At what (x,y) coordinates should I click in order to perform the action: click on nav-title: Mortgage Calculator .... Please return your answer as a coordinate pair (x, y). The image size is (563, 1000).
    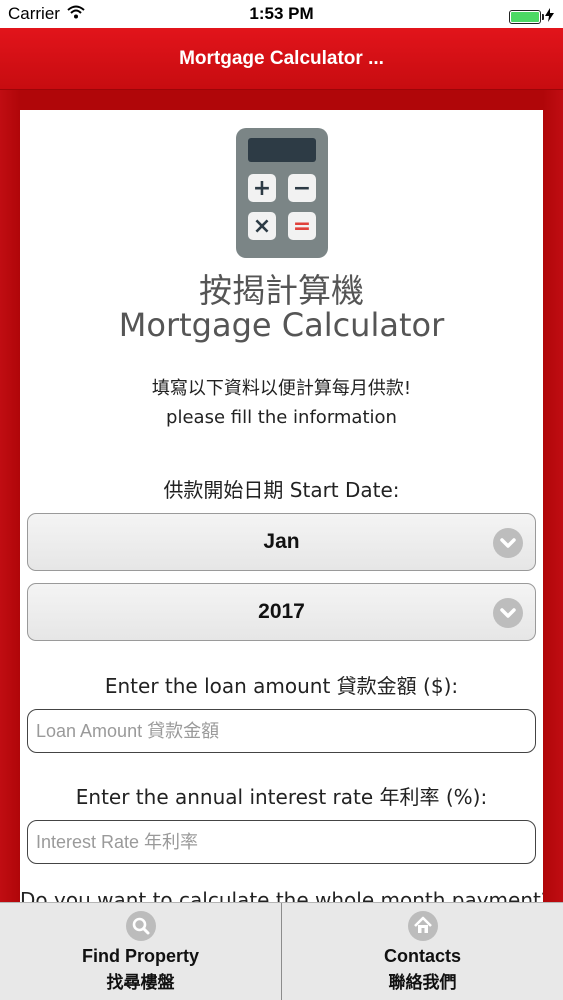
    Looking at the image, I should click on (281, 58).